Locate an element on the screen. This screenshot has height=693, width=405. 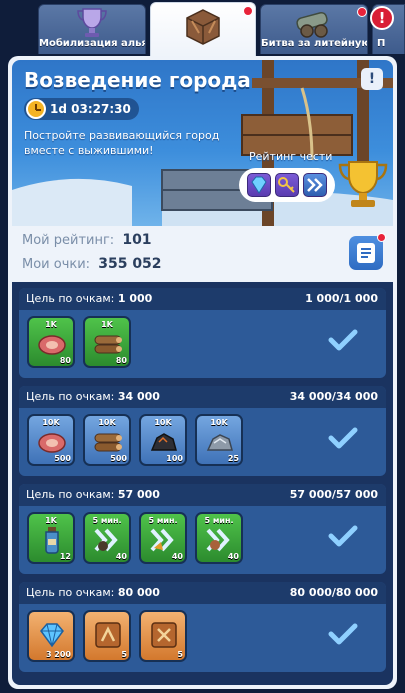
tab-city-building is located at coordinates (203, 30).